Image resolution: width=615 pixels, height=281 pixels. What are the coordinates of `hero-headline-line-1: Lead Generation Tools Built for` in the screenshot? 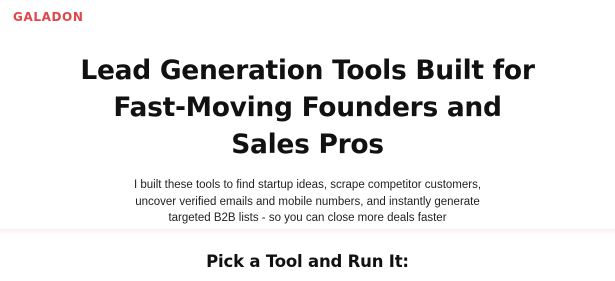 It's located at (307, 70).